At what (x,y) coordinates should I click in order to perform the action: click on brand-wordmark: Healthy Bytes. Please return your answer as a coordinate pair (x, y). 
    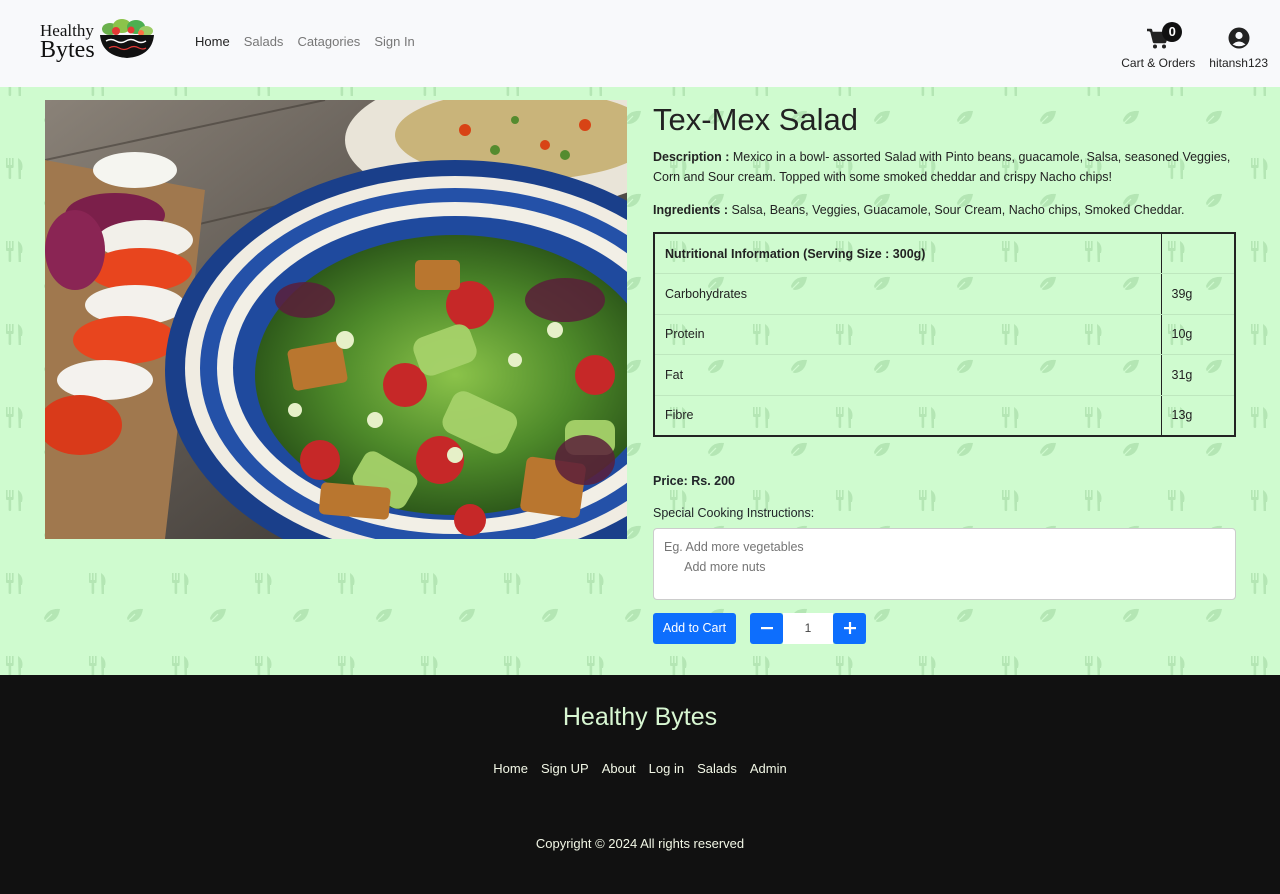
    Looking at the image, I should click on (67, 42).